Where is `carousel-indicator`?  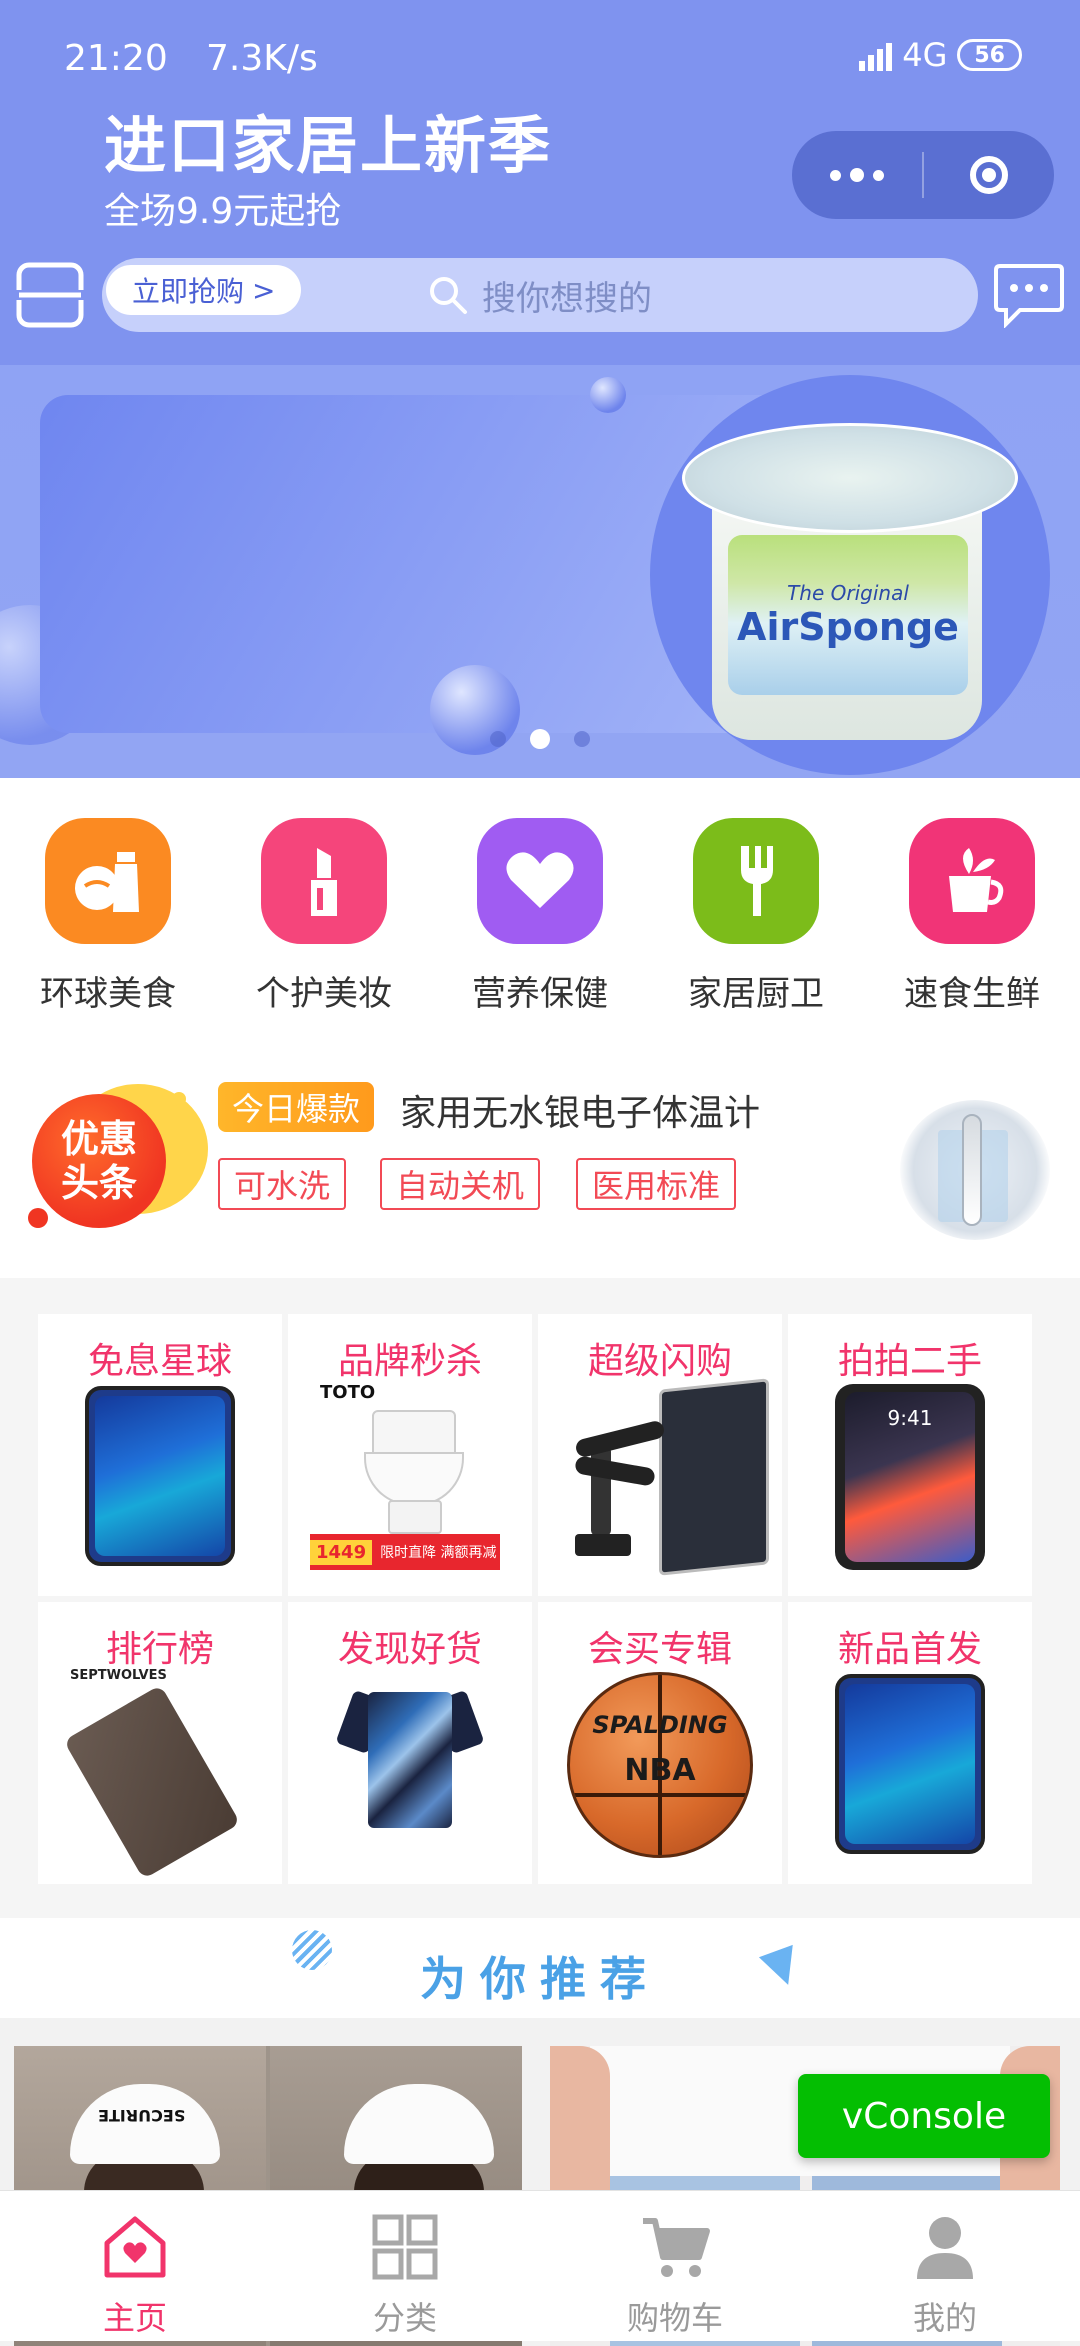 carousel-indicator is located at coordinates (540, 739).